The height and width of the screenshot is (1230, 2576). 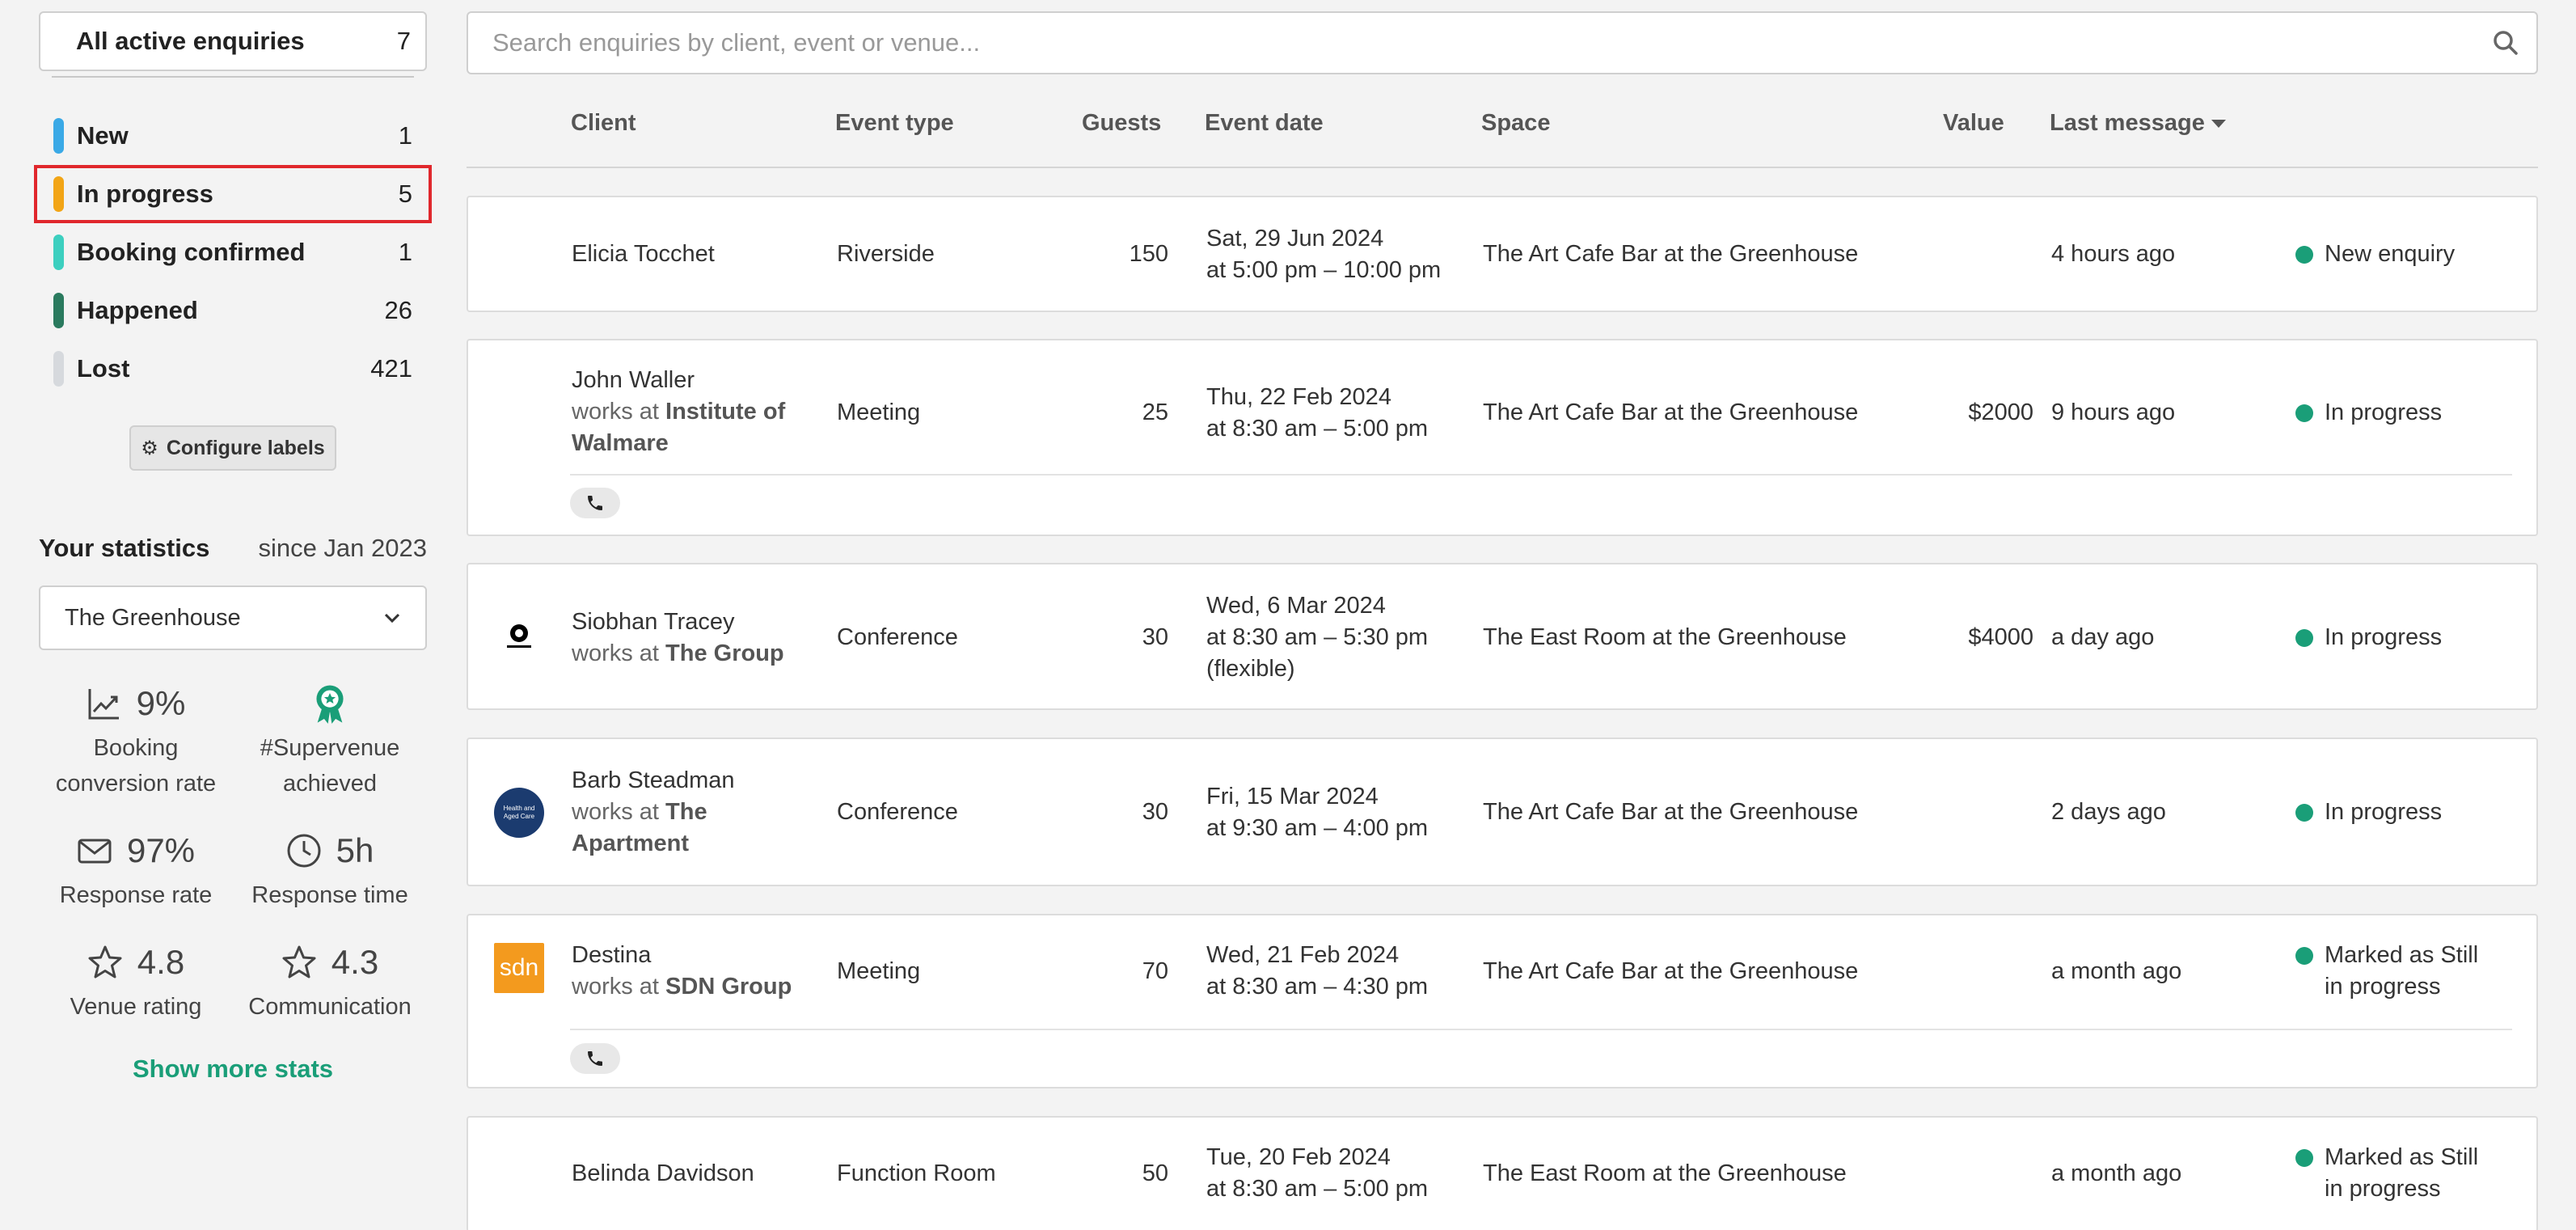 What do you see at coordinates (633, 380) in the screenshot?
I see `client-name: John Waller` at bounding box center [633, 380].